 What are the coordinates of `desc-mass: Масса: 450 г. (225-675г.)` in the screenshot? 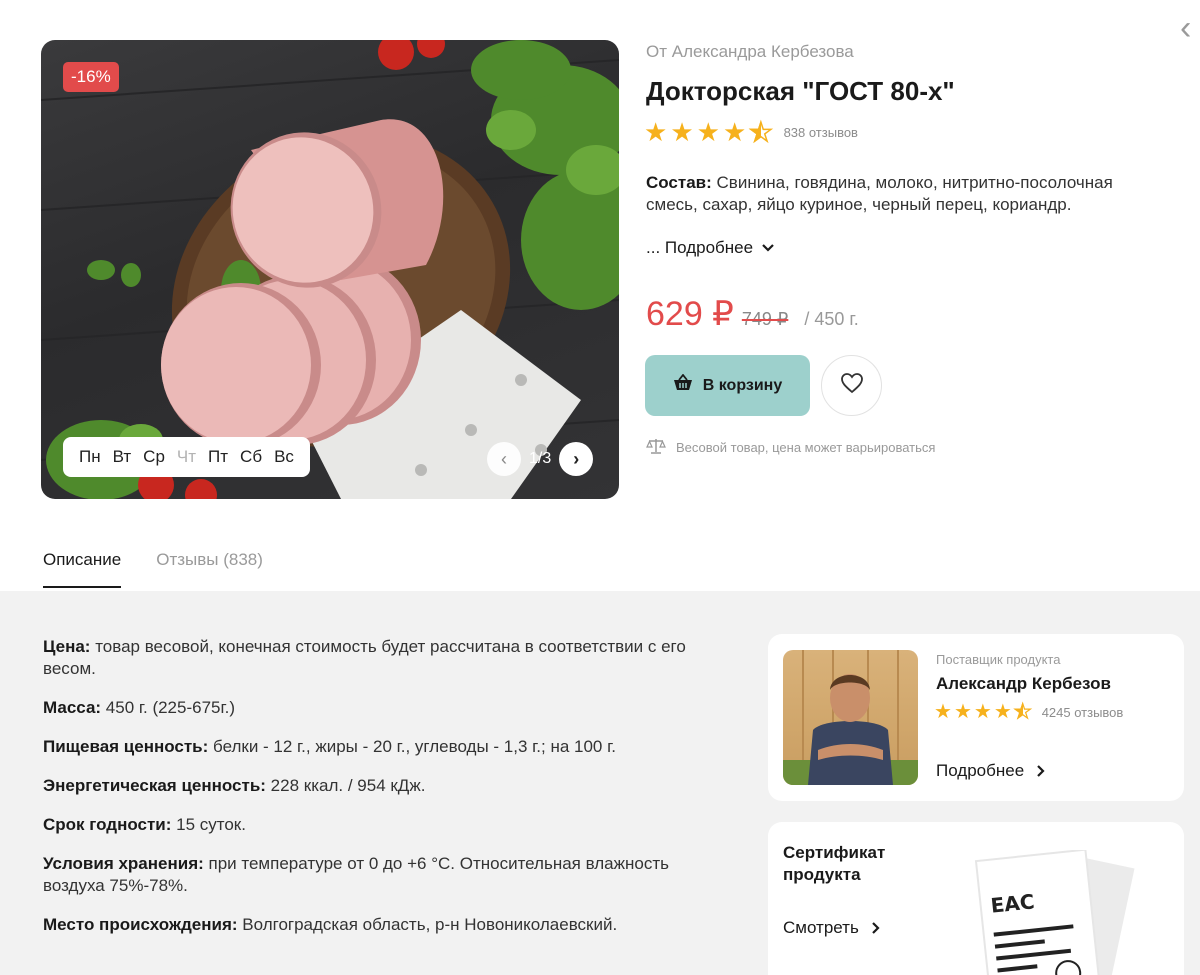 It's located at (368, 708).